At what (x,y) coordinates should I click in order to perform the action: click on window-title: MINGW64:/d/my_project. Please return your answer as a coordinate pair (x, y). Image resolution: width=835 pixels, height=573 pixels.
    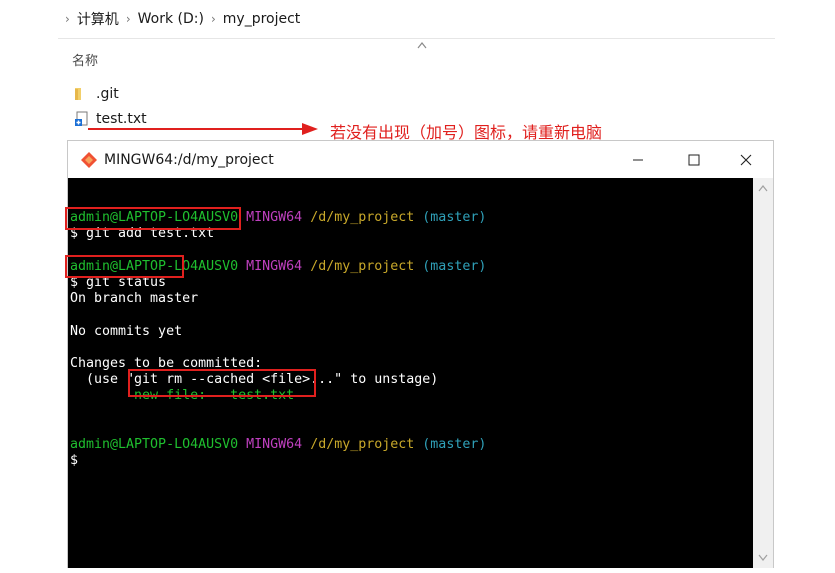
    Looking at the image, I should click on (189, 159).